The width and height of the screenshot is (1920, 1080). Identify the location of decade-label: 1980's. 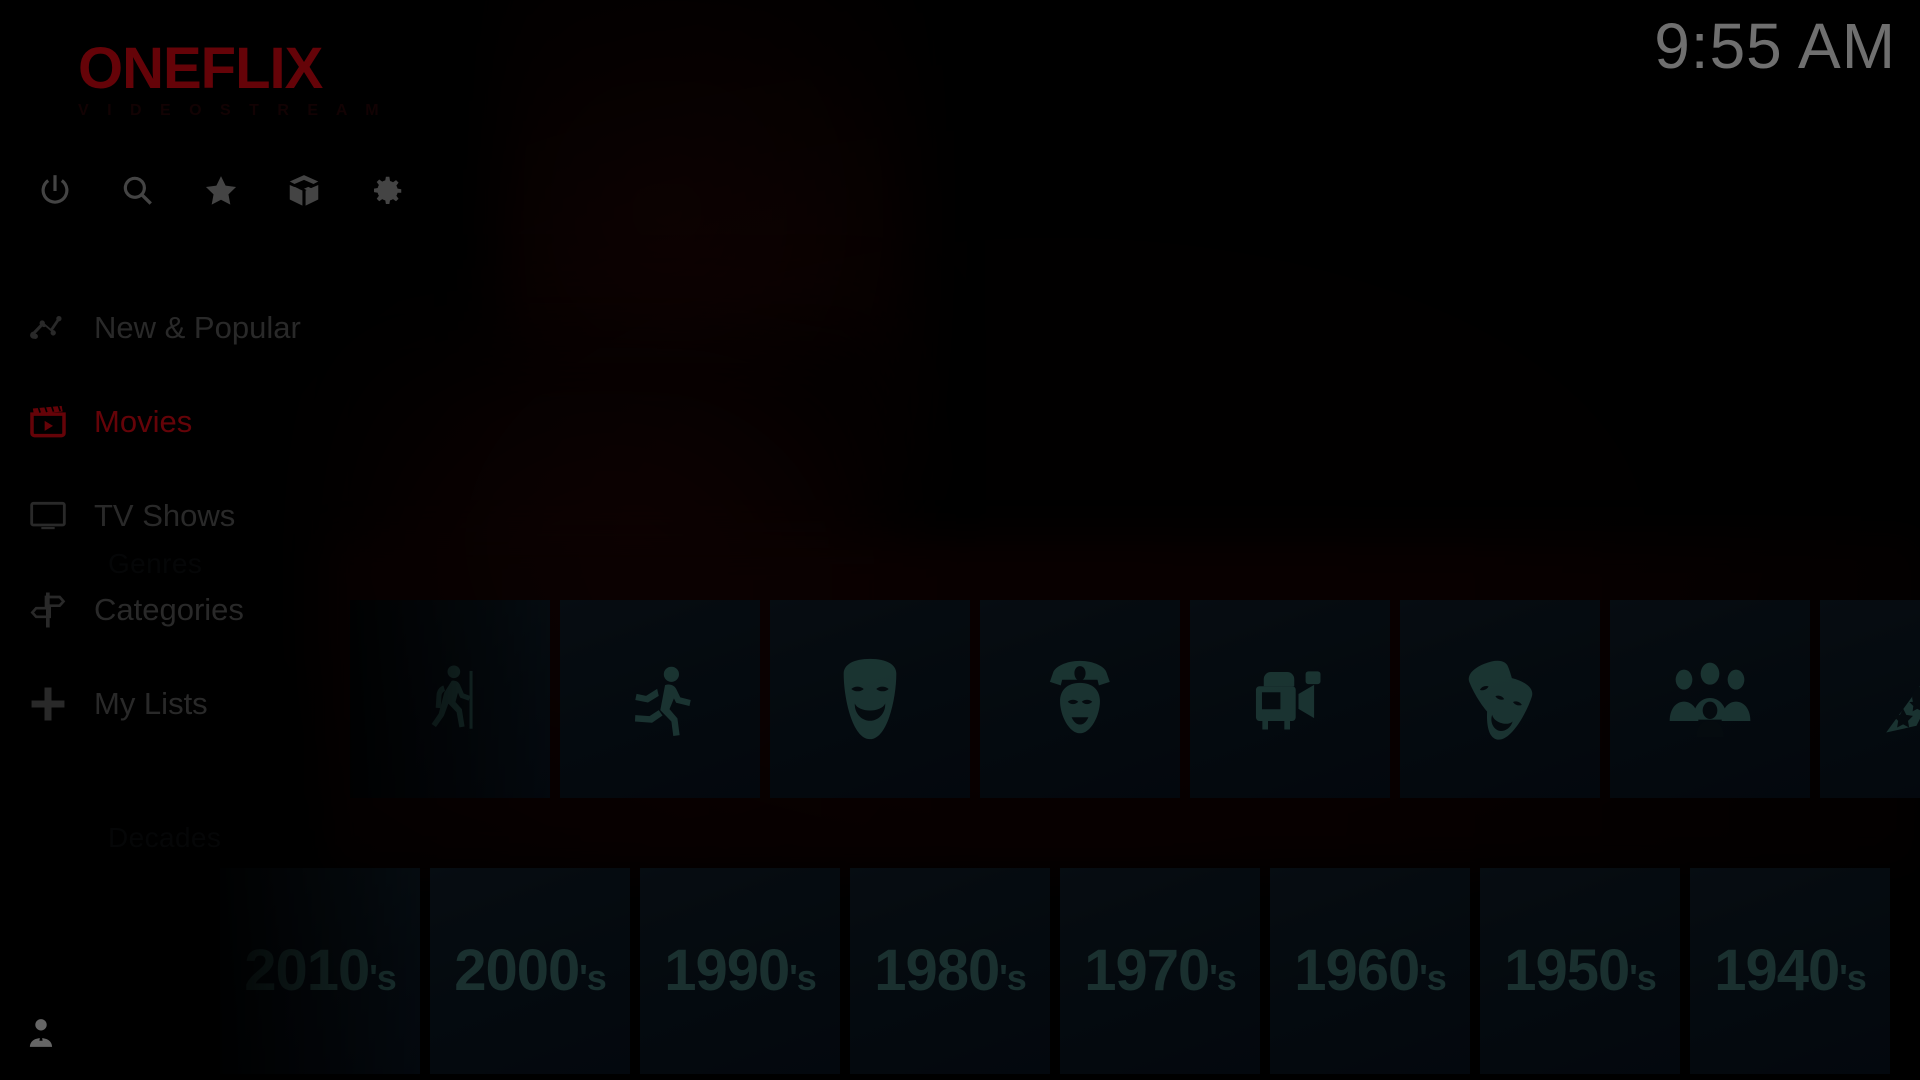
(950, 970).